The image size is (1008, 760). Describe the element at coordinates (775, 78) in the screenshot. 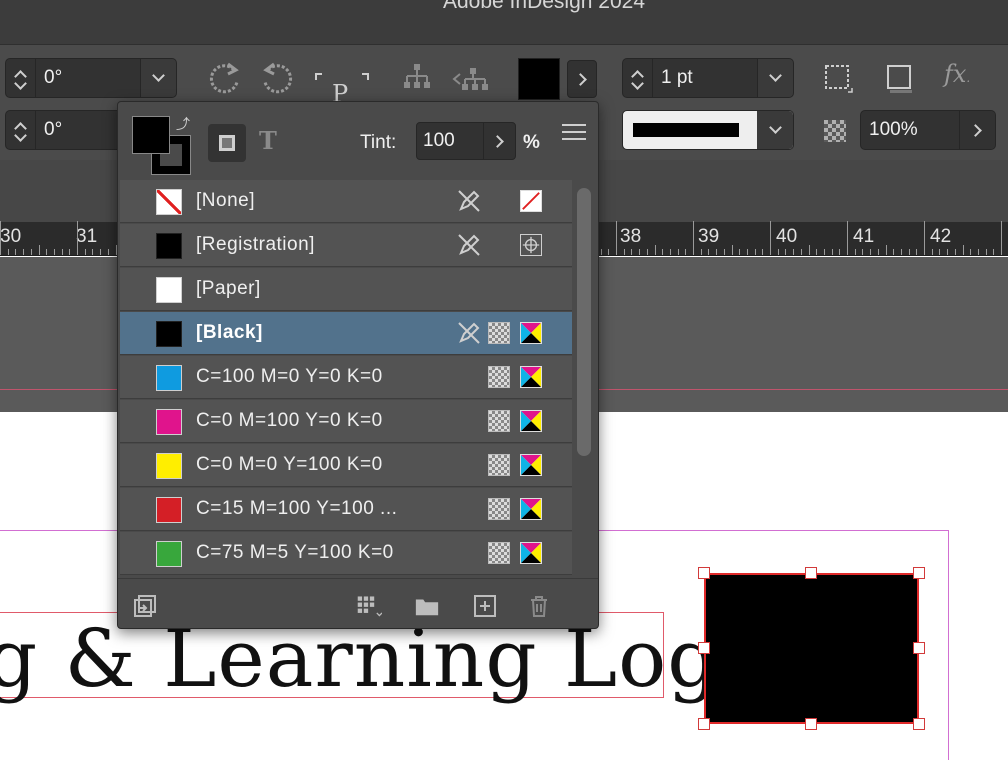

I see `stroke-weight-dropdown` at that location.